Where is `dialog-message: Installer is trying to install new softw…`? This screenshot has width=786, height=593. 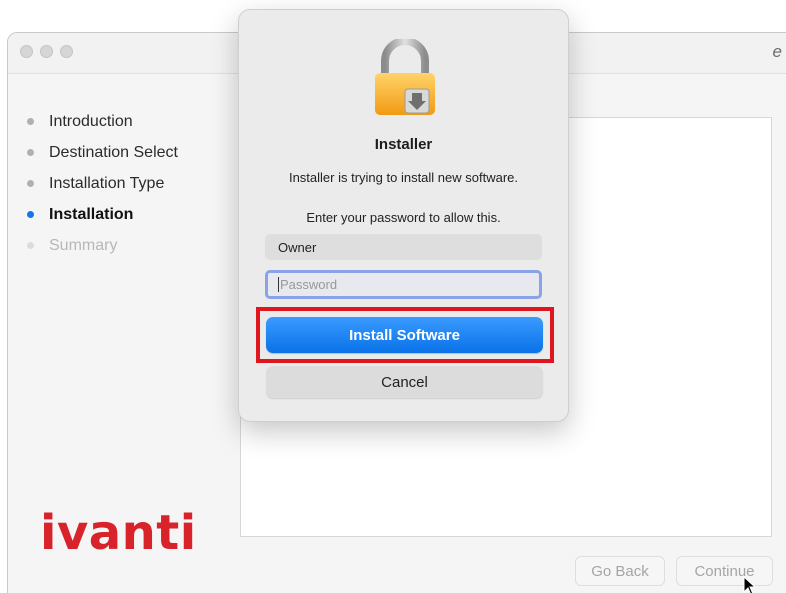
dialog-message: Installer is trying to install new softw… is located at coordinates (403, 177).